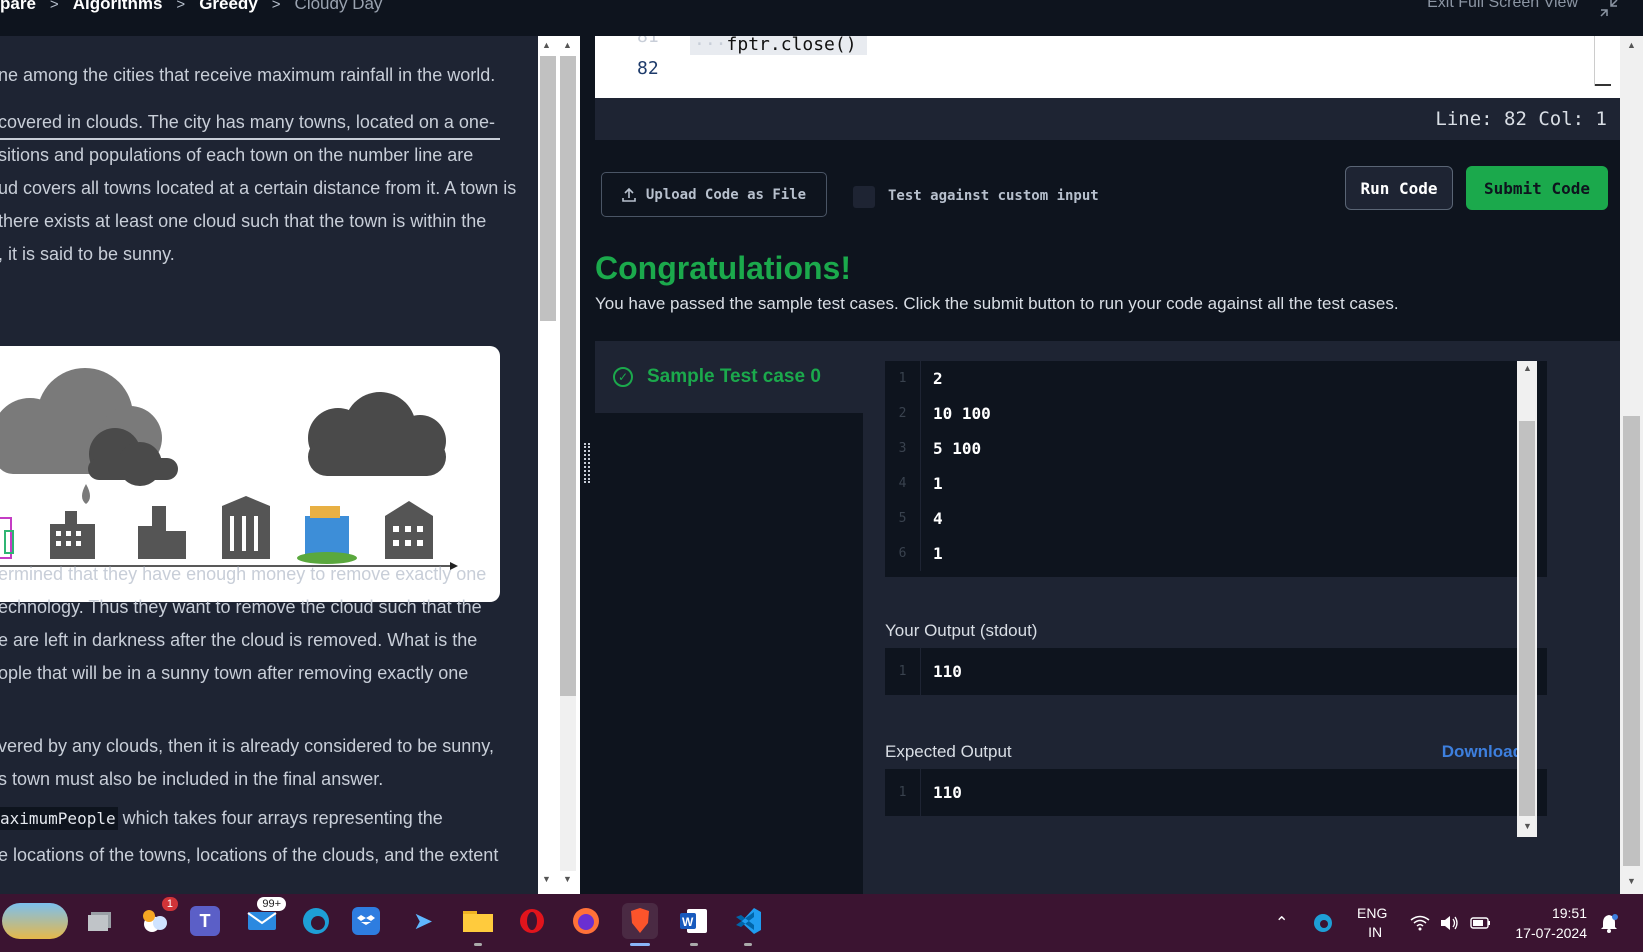  What do you see at coordinates (1521, 119) in the screenshot?
I see `cursor-position: Line: 82 Col: 1` at bounding box center [1521, 119].